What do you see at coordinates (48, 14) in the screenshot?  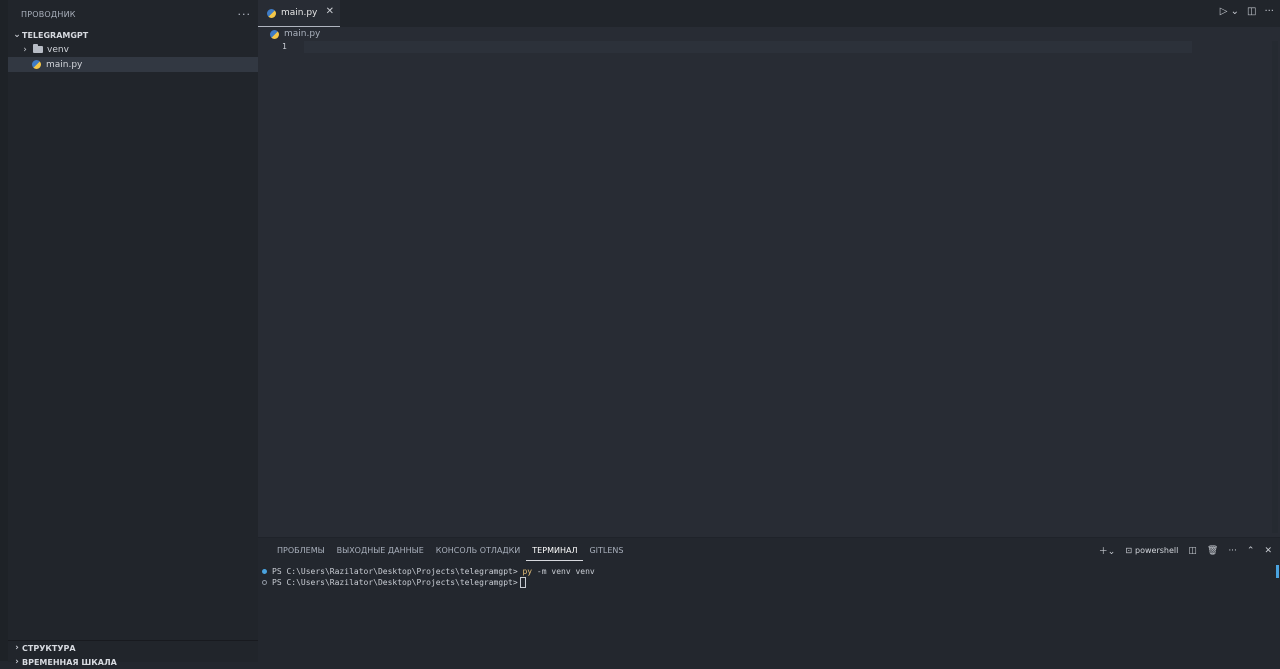 I see `explorer-title: ПРОВОДНИК` at bounding box center [48, 14].